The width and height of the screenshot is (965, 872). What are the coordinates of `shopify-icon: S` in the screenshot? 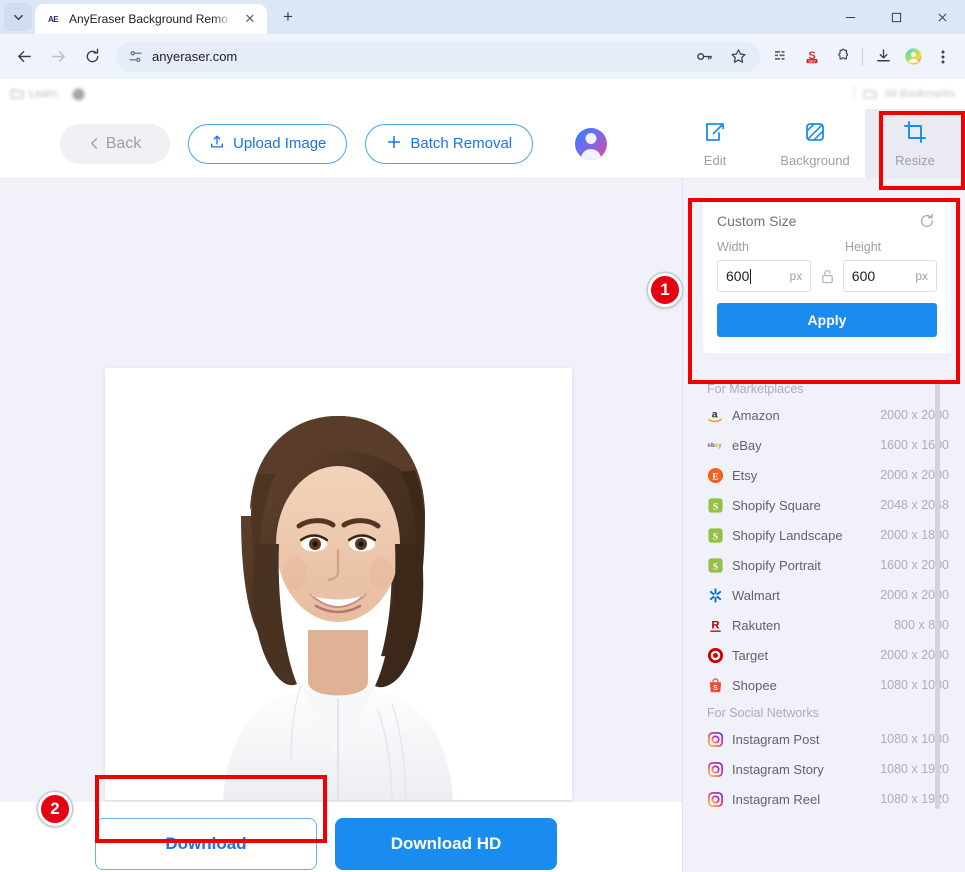 It's located at (715, 565).